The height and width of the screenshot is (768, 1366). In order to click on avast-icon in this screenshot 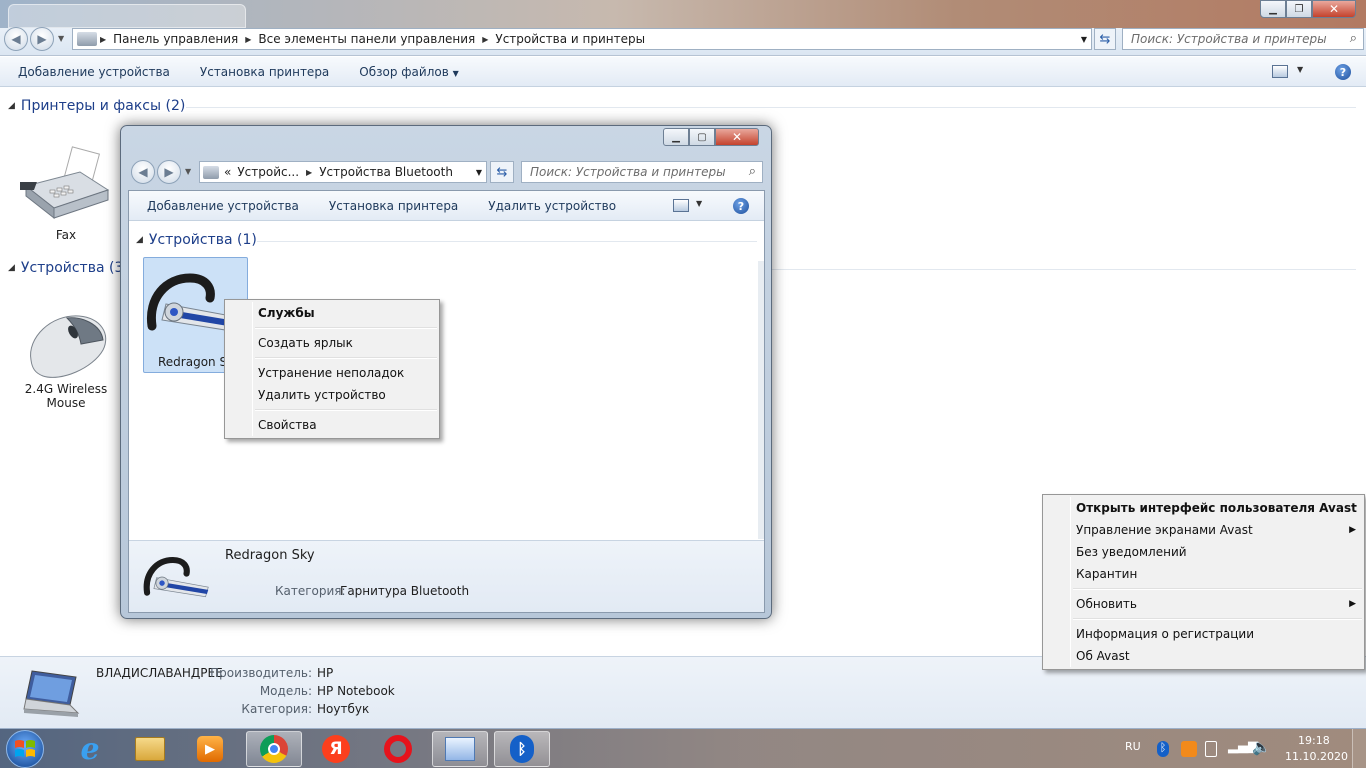, I will do `click(1189, 749)`.